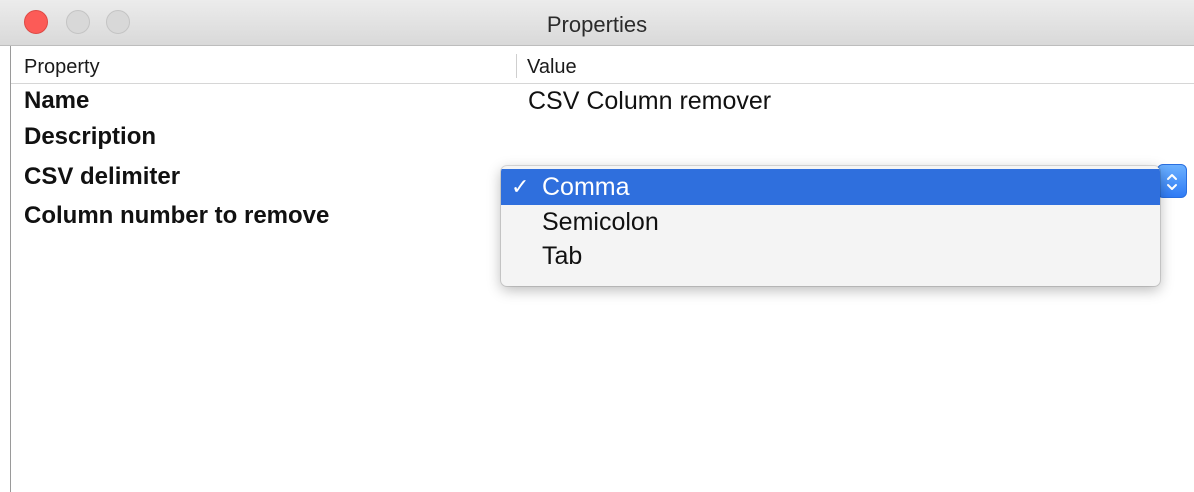 This screenshot has width=1194, height=492. What do you see at coordinates (597, 137) in the screenshot?
I see `table-row-description: Description` at bounding box center [597, 137].